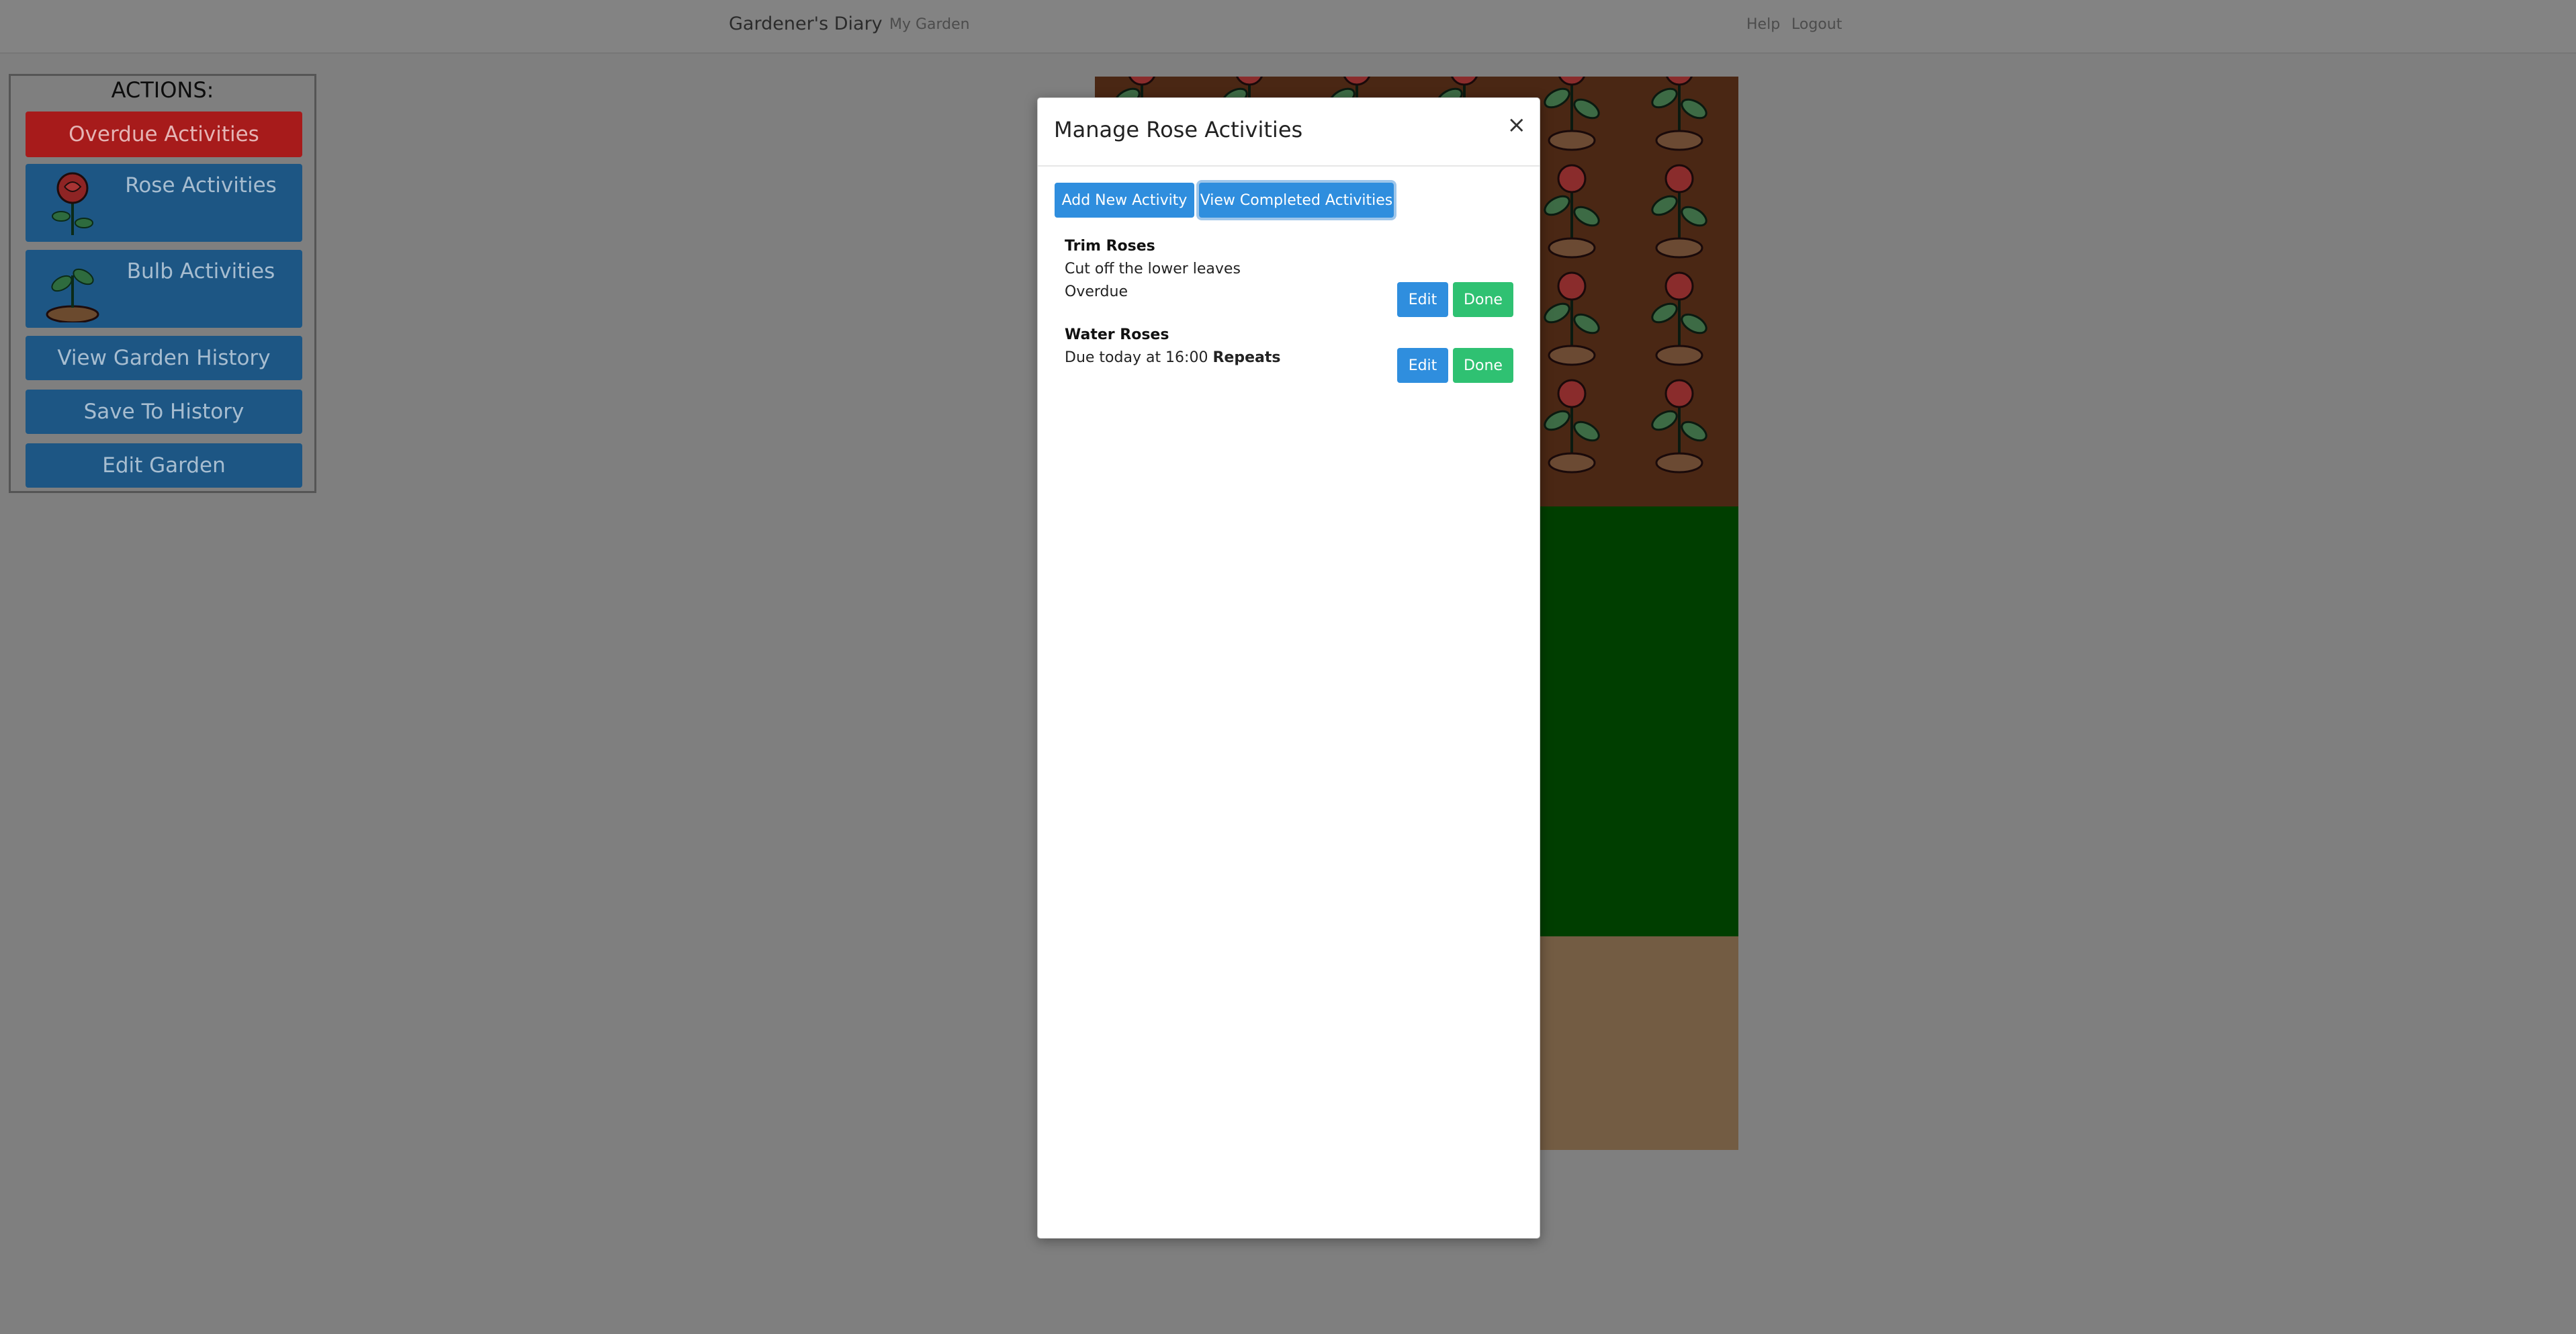 Image resolution: width=2576 pixels, height=1334 pixels. Describe the element at coordinates (164, 289) in the screenshot. I see `bulb-activities-button: Bulb Activities` at that location.